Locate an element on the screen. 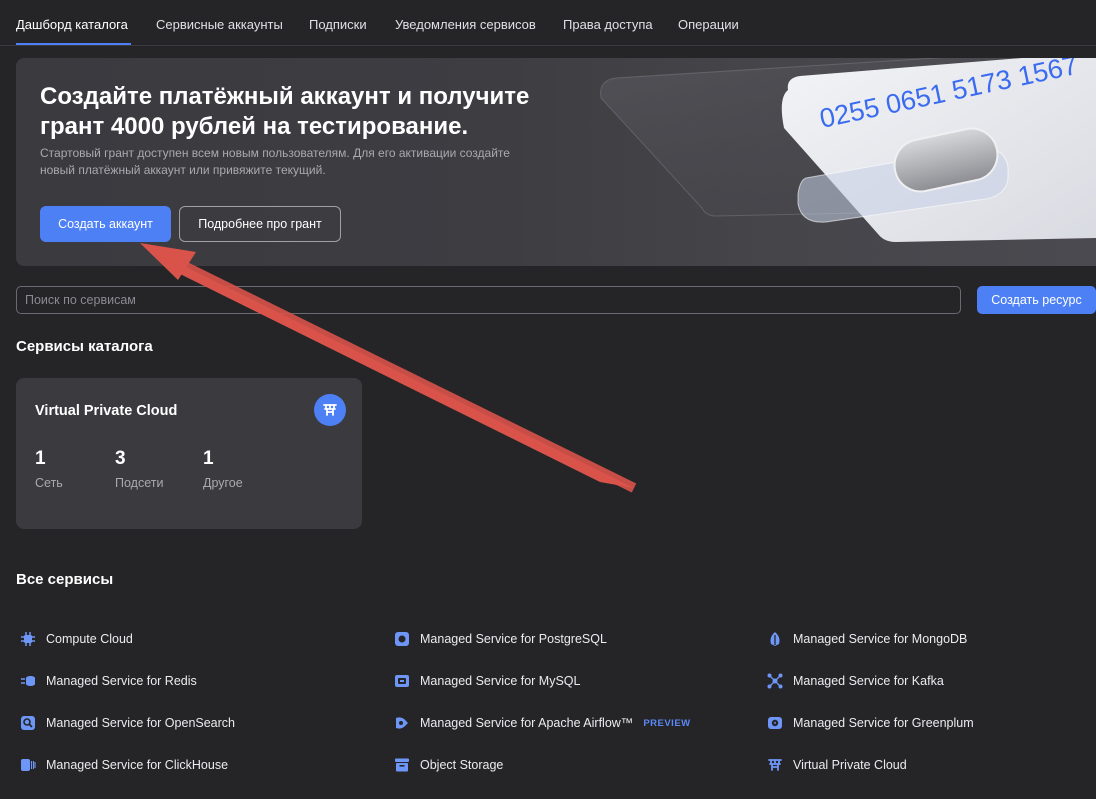 This screenshot has width=1096, height=799. service-label: Managed Service for Greenplum is located at coordinates (883, 723).